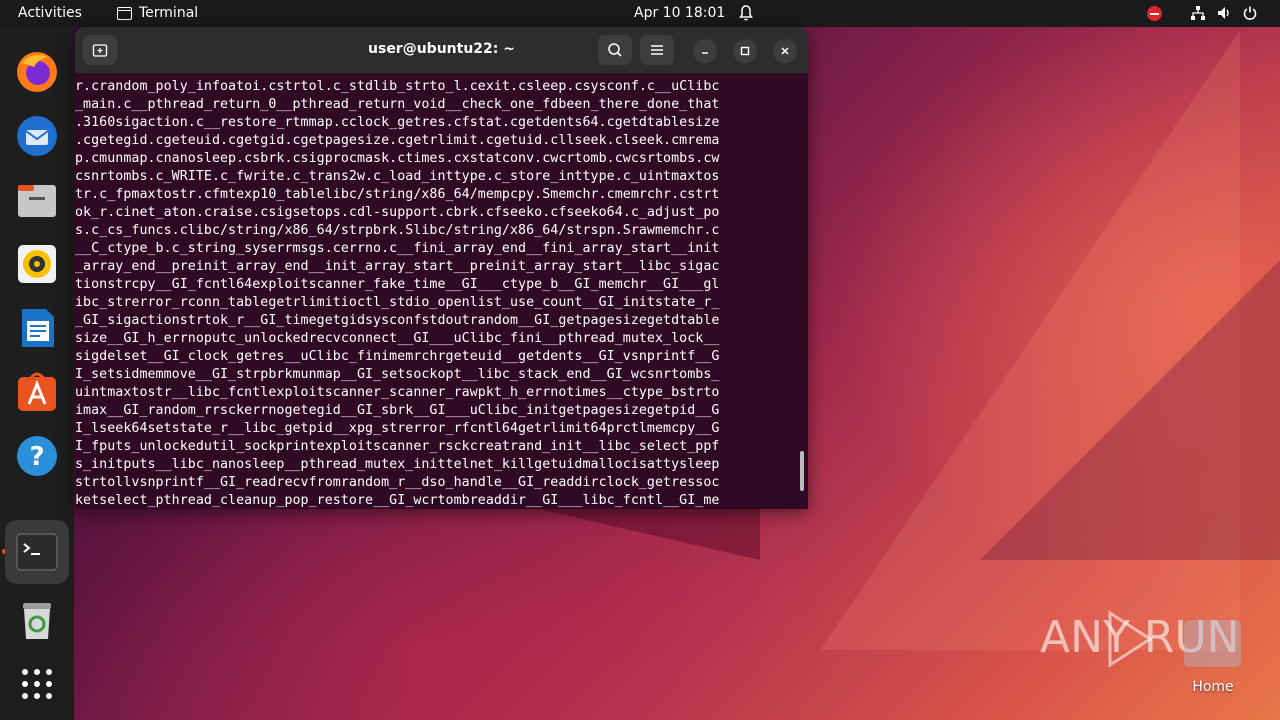 Image resolution: width=1280 pixels, height=720 pixels. Describe the element at coordinates (1154, 13) in the screenshot. I see `do-not-disturb-icon` at that location.